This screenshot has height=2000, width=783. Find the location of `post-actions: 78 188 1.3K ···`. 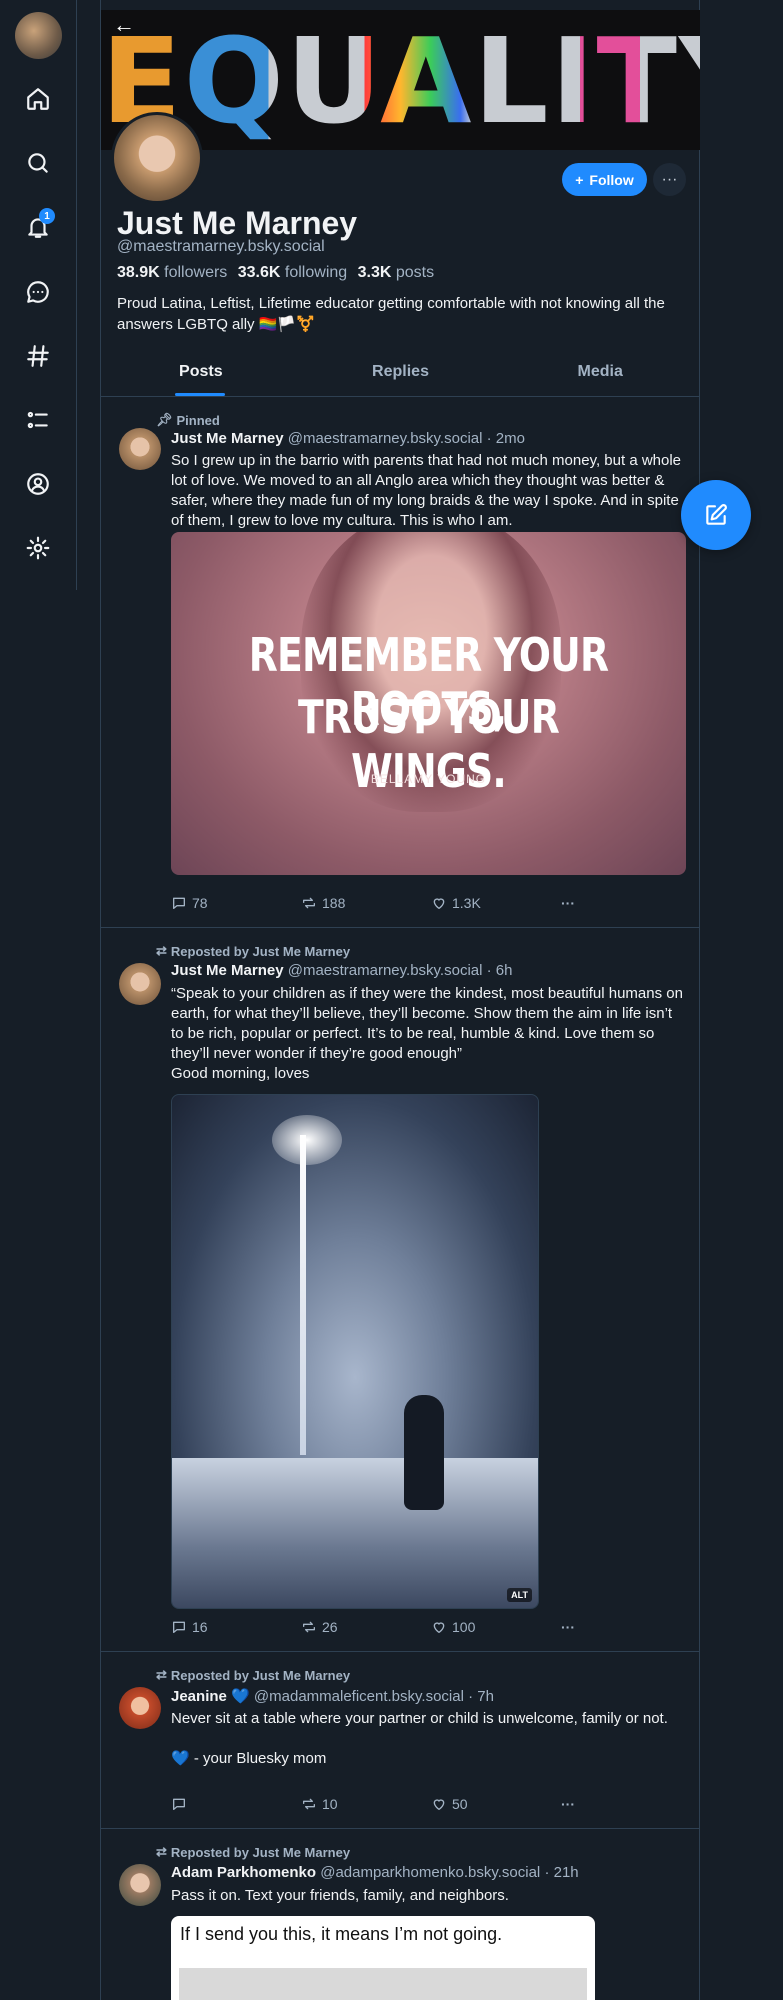

post-actions: 78 188 1.3K ··· is located at coordinates (381, 905).